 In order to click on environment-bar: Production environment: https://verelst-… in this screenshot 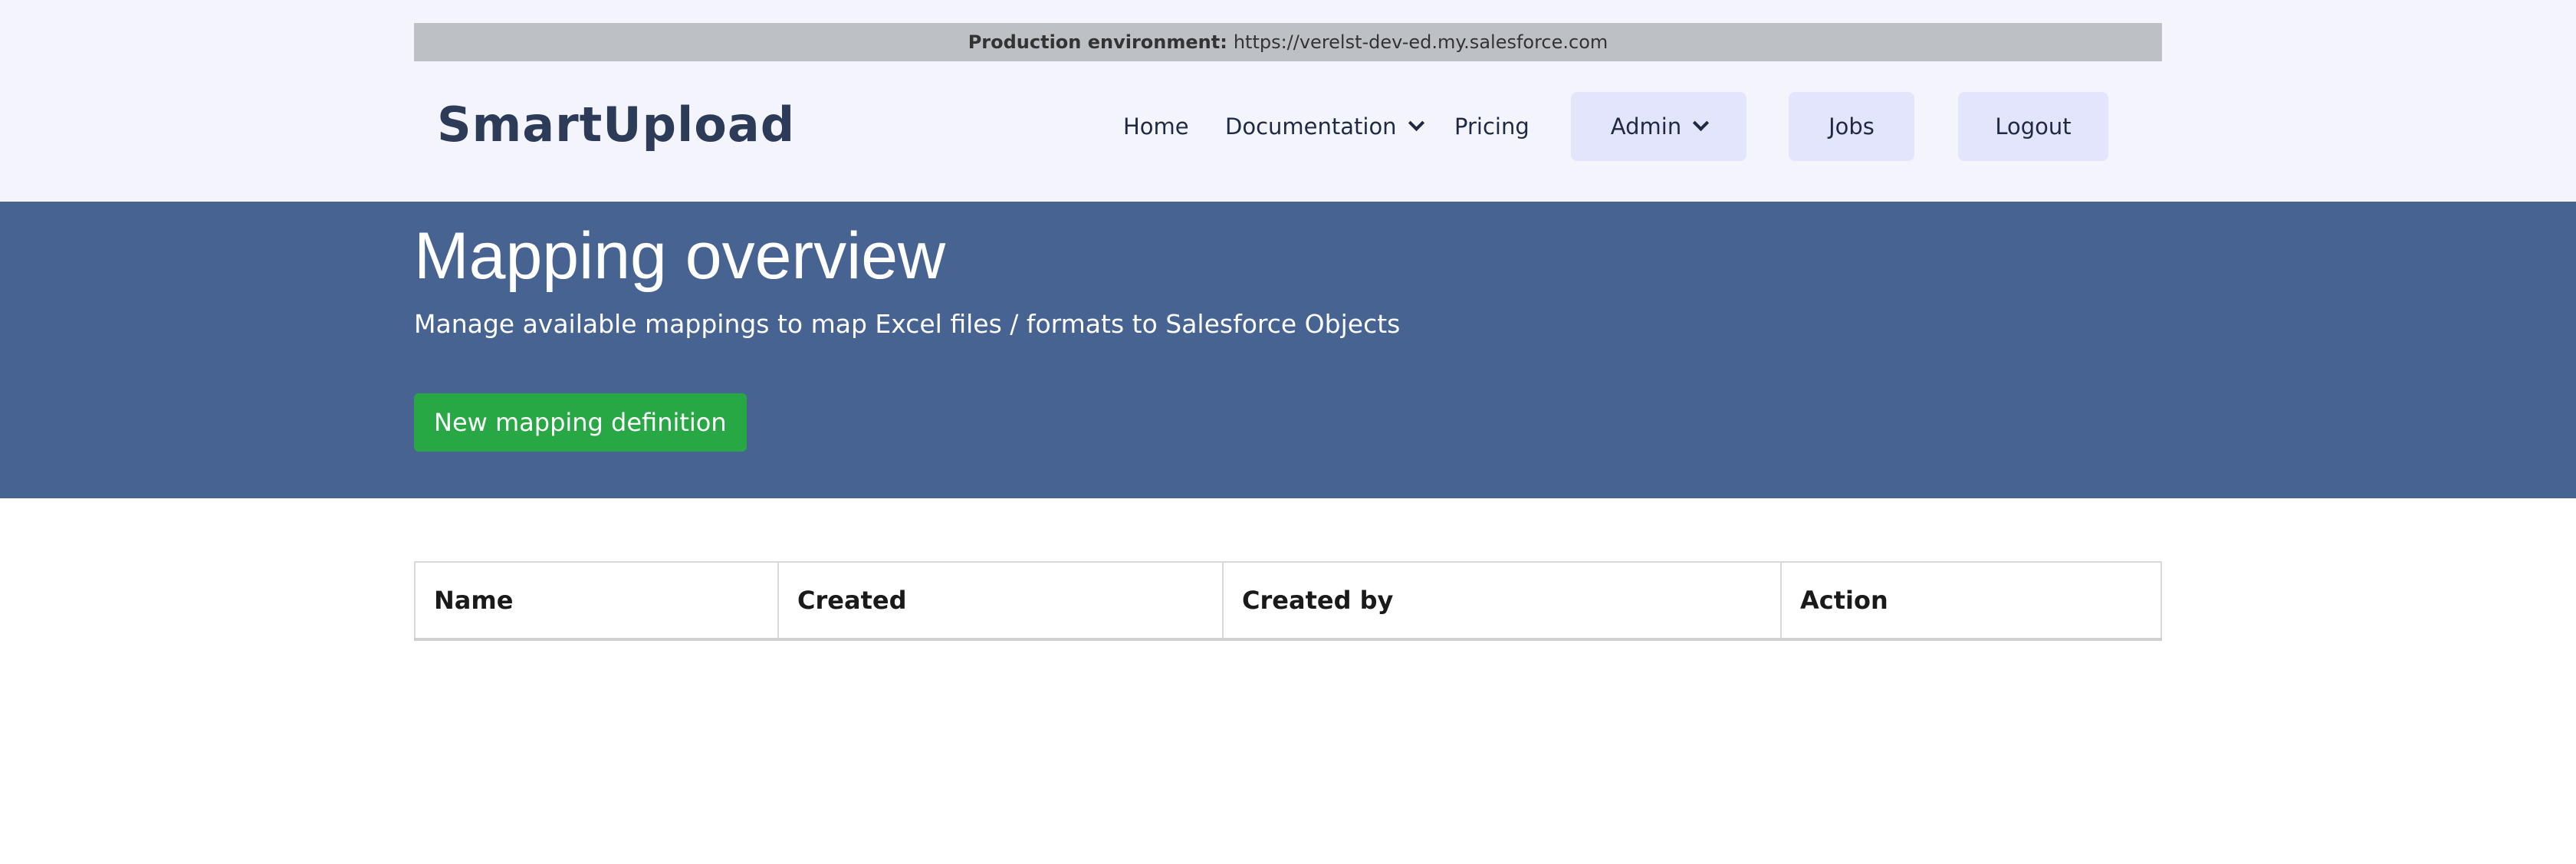, I will do `click(1288, 42)`.